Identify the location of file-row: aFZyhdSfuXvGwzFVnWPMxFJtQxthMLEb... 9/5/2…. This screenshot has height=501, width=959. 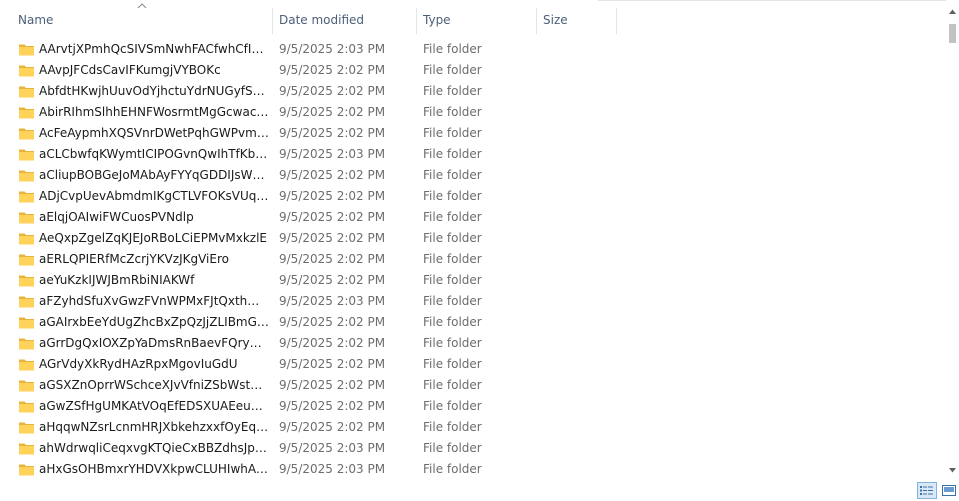
(478, 301).